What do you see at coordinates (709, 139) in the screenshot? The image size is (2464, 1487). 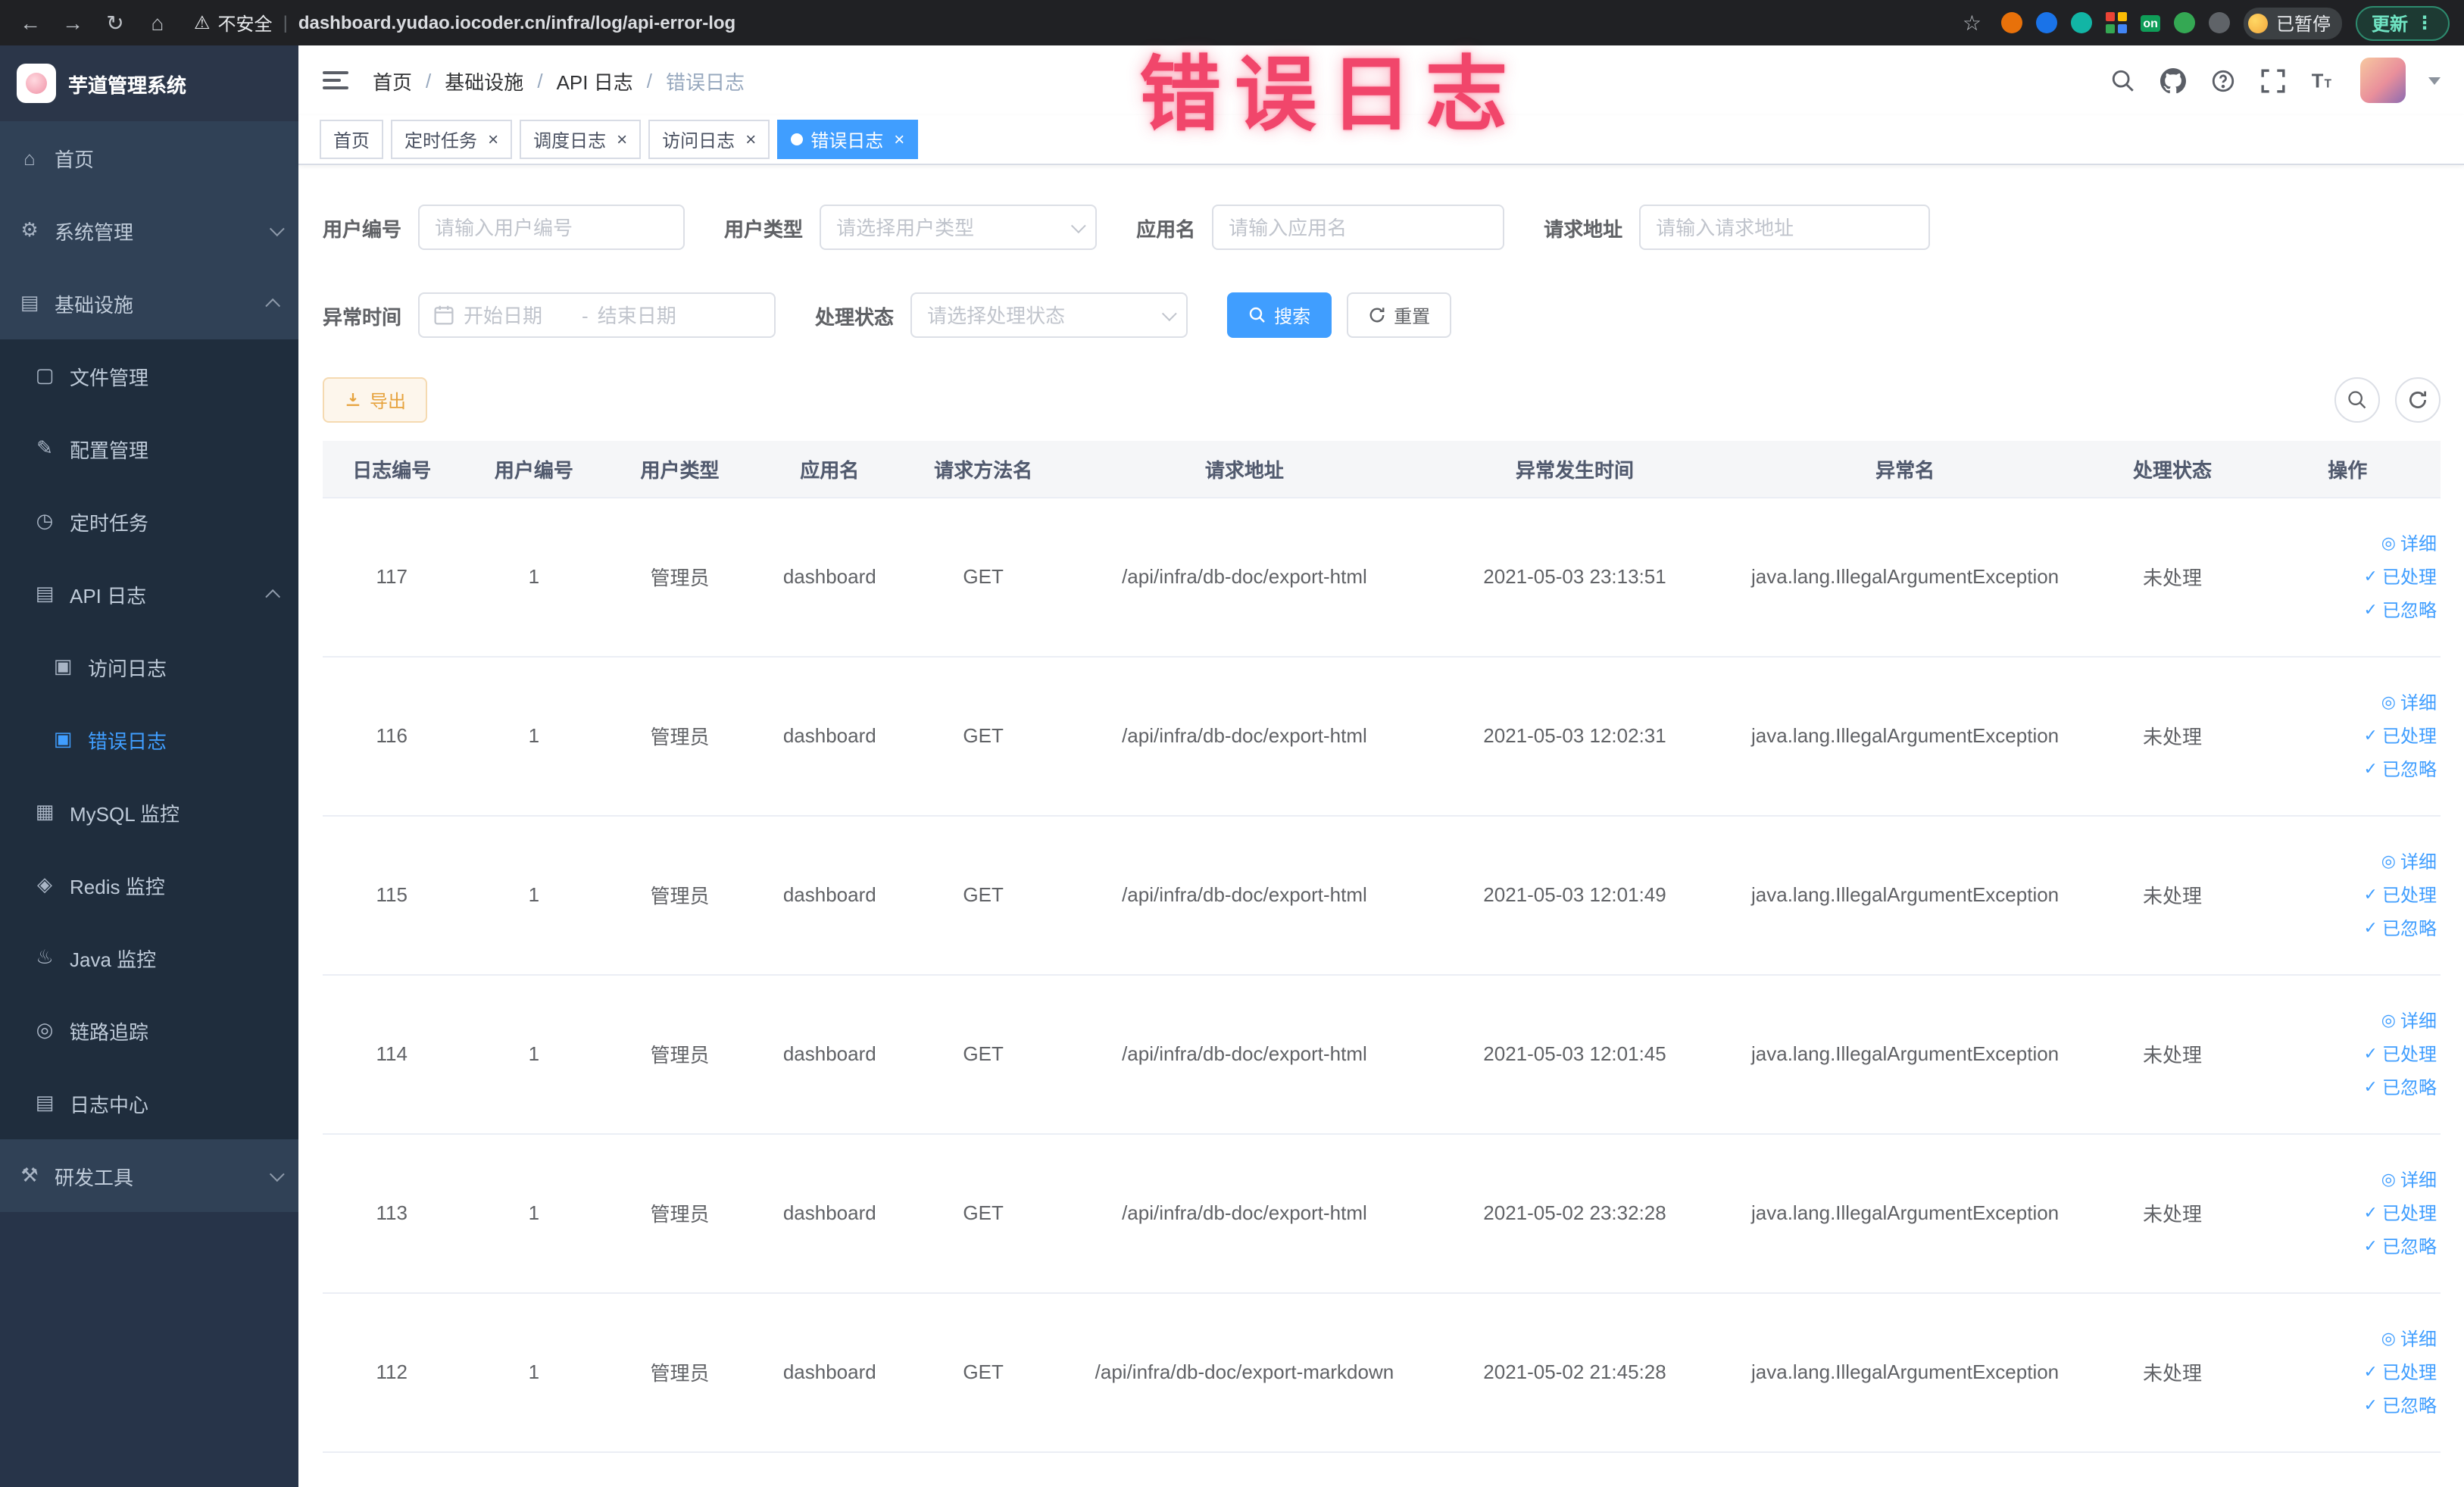 I see `tab-access-log: 访问日志 ×` at bounding box center [709, 139].